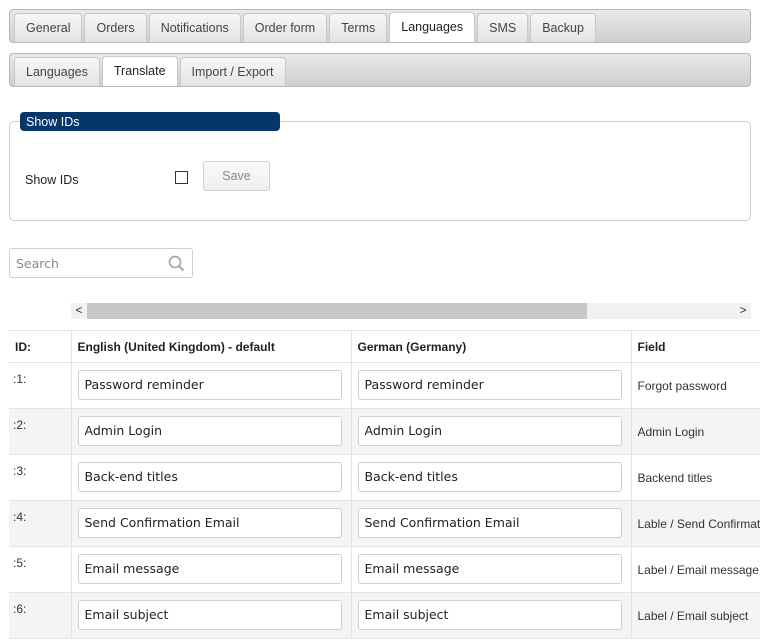  I want to click on row-id: :6:, so click(40, 615).